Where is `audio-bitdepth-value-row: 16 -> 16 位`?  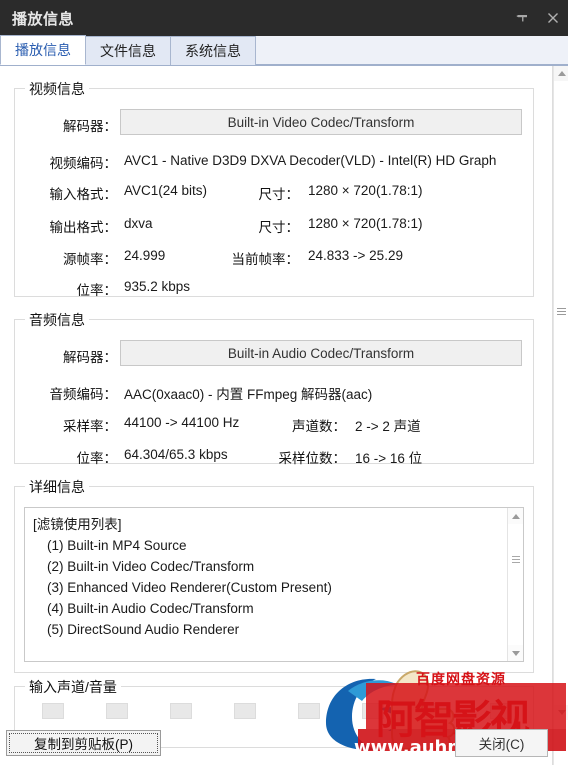
audio-bitdepth-value-row: 16 -> 16 位 is located at coordinates (388, 457).